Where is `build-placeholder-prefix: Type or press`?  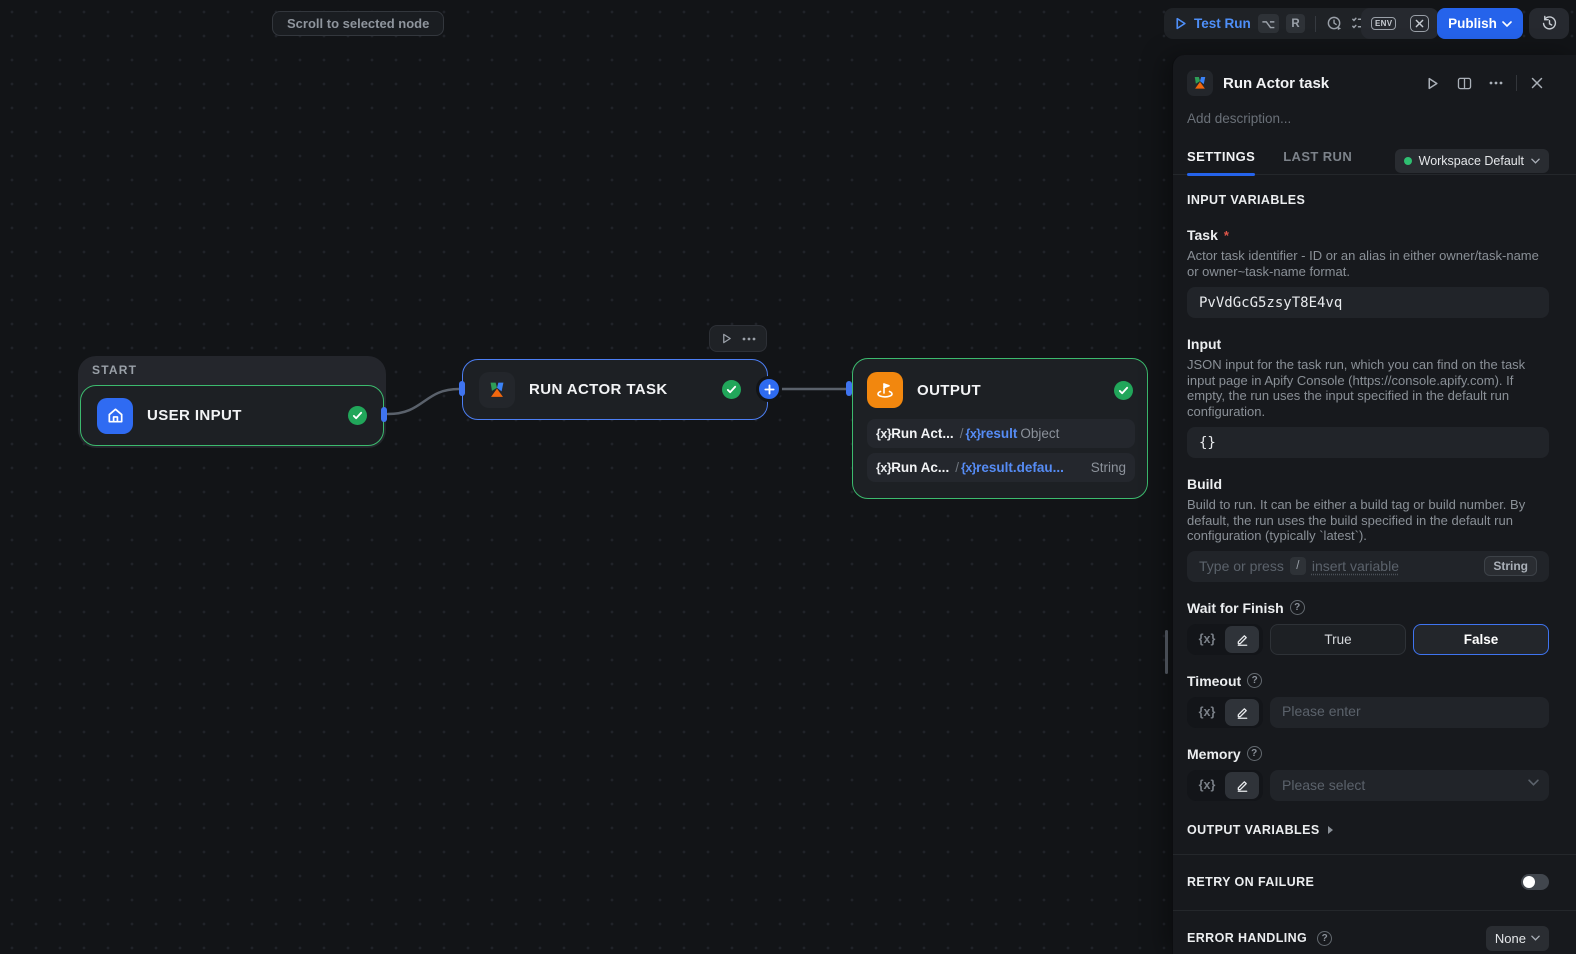 build-placeholder-prefix: Type or press is located at coordinates (1241, 566).